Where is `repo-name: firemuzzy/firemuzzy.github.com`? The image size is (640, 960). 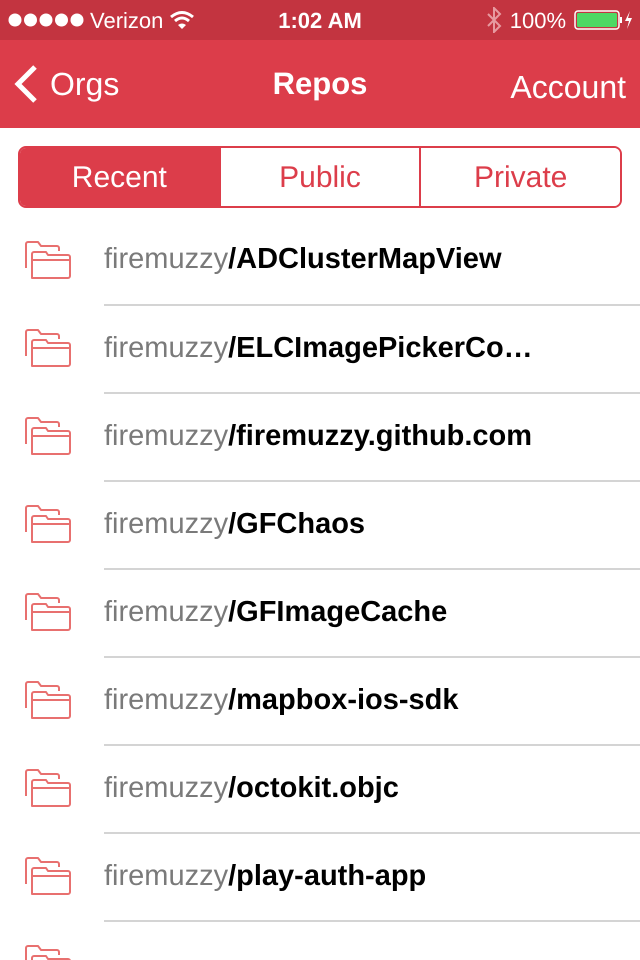 repo-name: firemuzzy/firemuzzy.github.com is located at coordinates (318, 436).